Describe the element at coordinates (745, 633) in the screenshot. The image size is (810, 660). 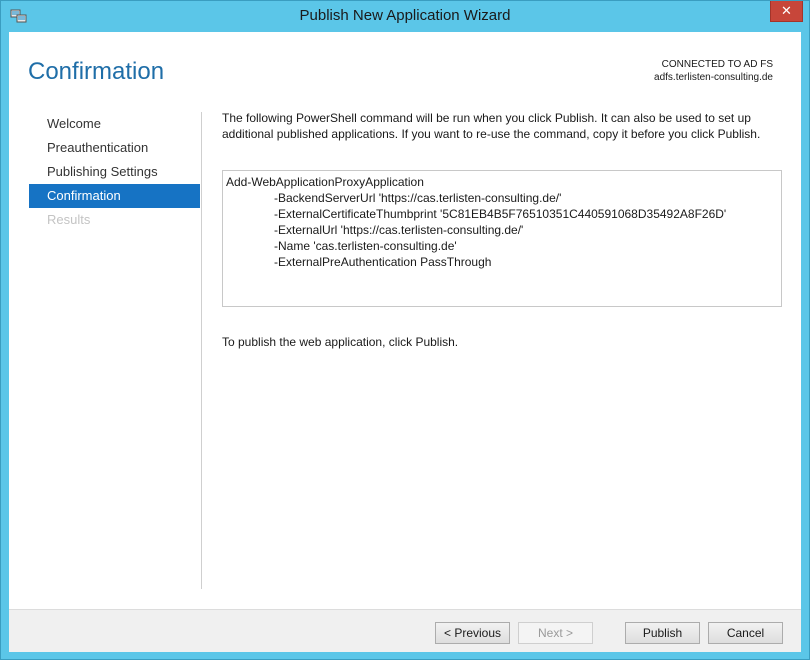
I see `cancel-button: Cancel` at that location.